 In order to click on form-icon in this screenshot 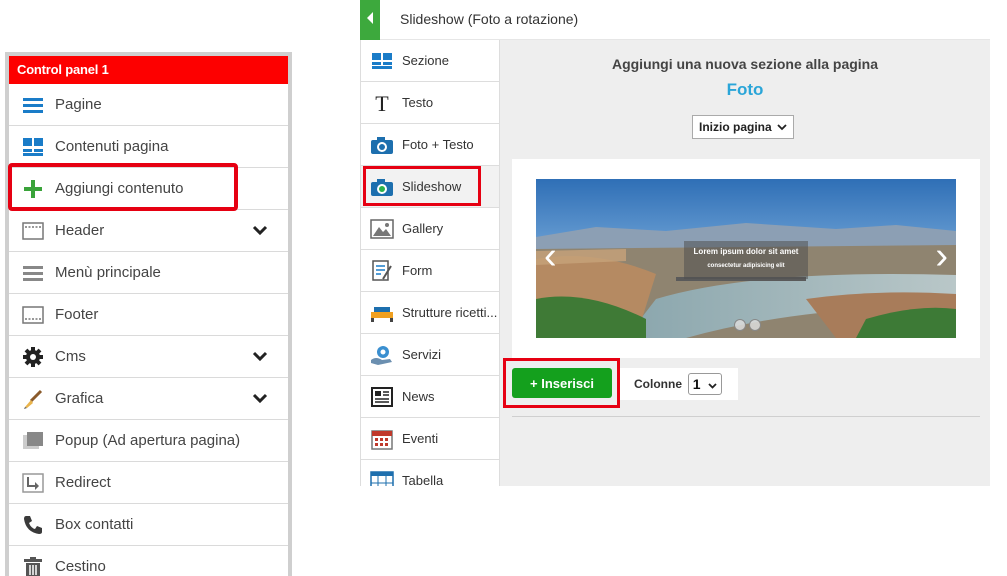, I will do `click(382, 271)`.